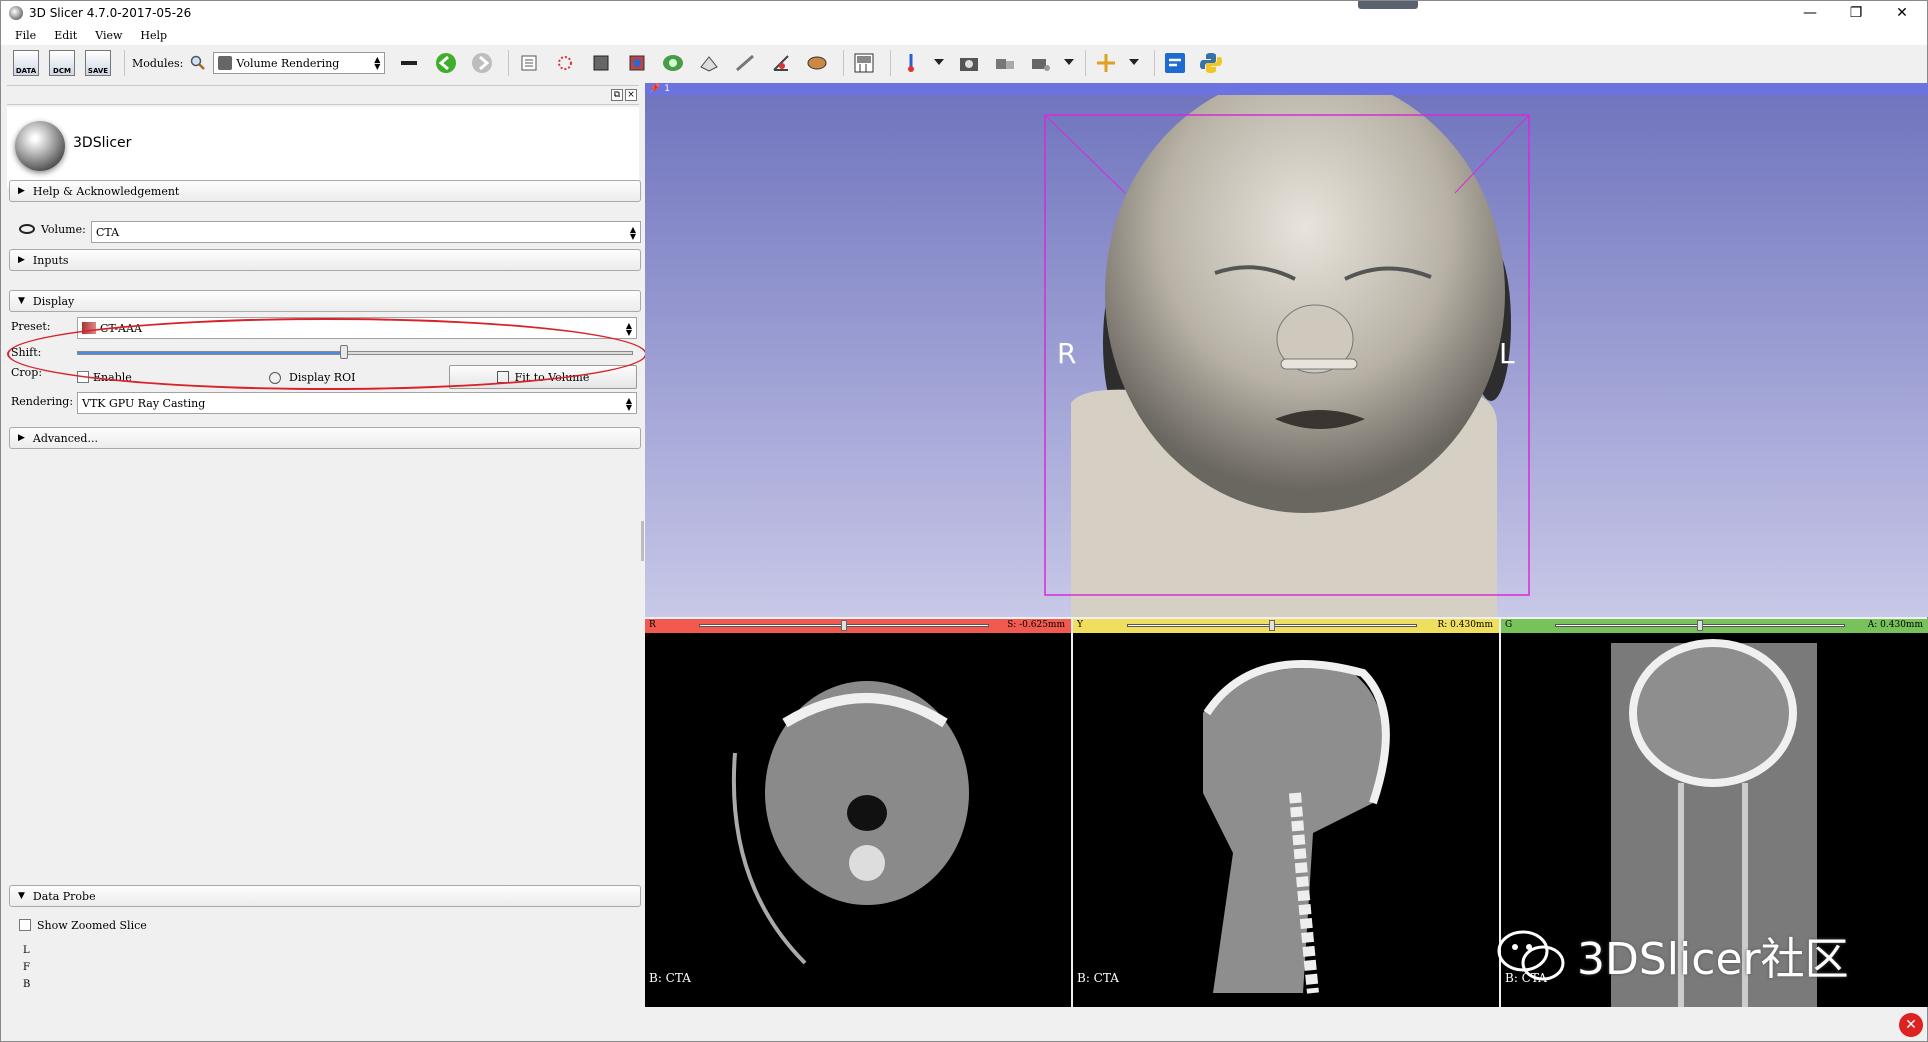 The height and width of the screenshot is (1042, 1928). What do you see at coordinates (112, 377) in the screenshot?
I see `enable-label: Enable` at bounding box center [112, 377].